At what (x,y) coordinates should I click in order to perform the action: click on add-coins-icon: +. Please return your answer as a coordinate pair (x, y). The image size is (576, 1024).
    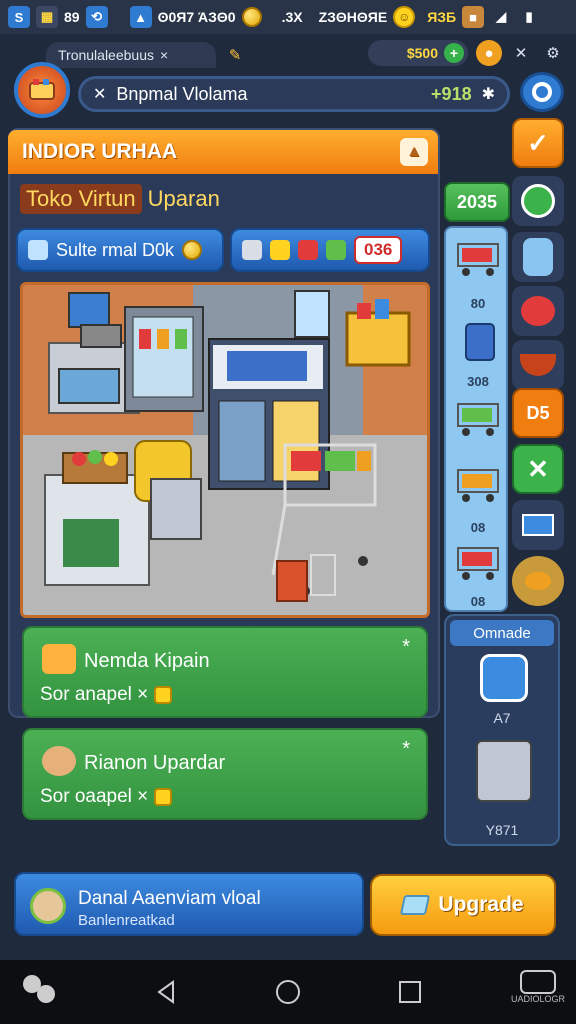
    Looking at the image, I should click on (454, 53).